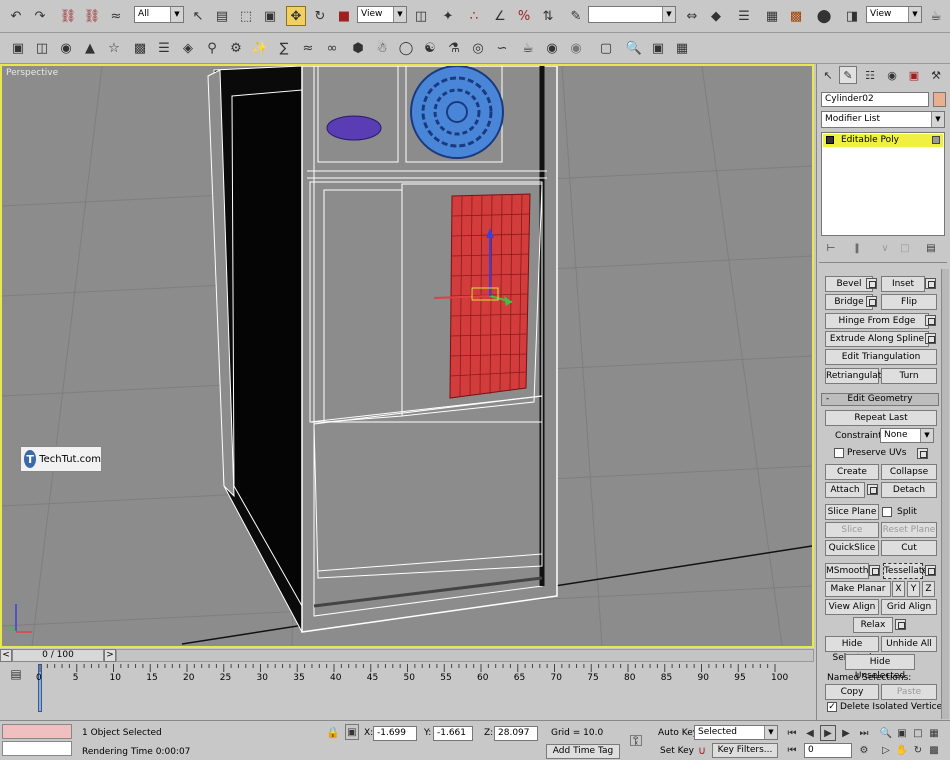  Describe the element at coordinates (576, 16) in the screenshot. I see `edit-named-selections-icon: ✎` at that location.